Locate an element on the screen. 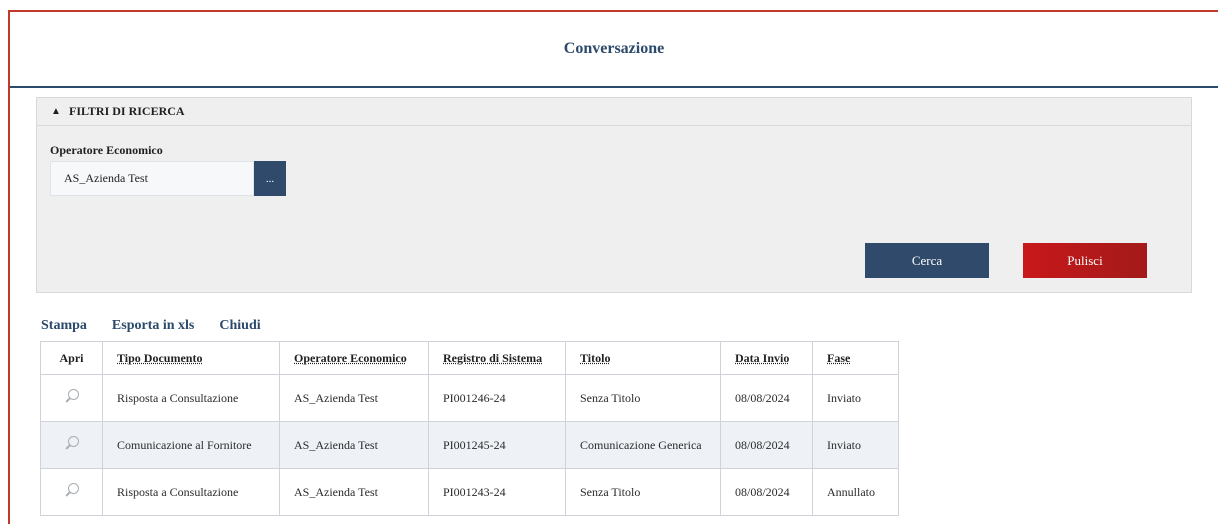 This screenshot has width=1218, height=524. operatore-economico-label: Operatore Economico is located at coordinates (106, 150).